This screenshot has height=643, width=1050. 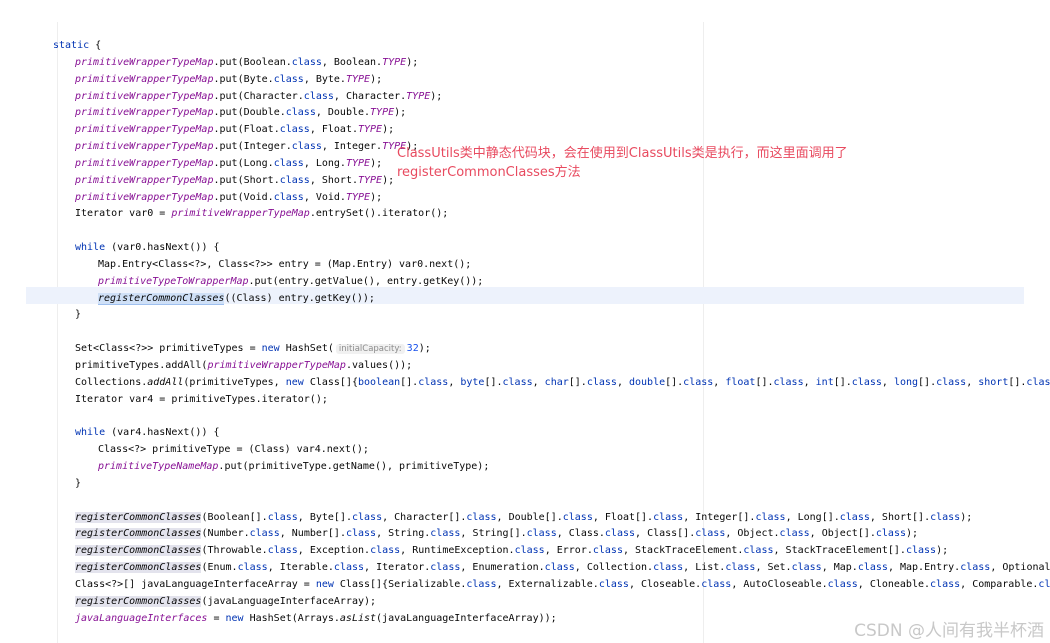 What do you see at coordinates (779, 568) in the screenshot?
I see `code-token: Set.` at bounding box center [779, 568].